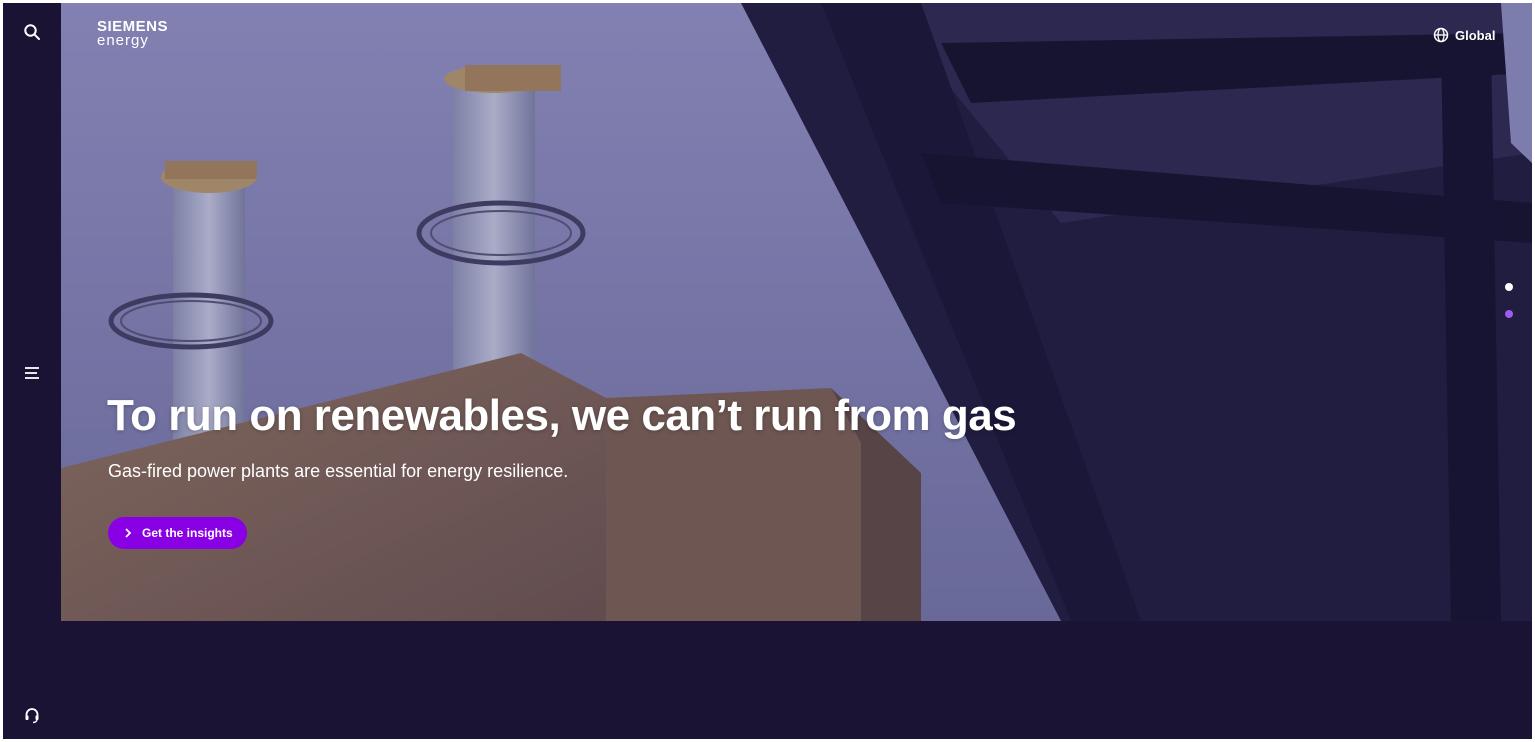 This screenshot has width=1535, height=742. I want to click on left-rail, so click(32, 371).